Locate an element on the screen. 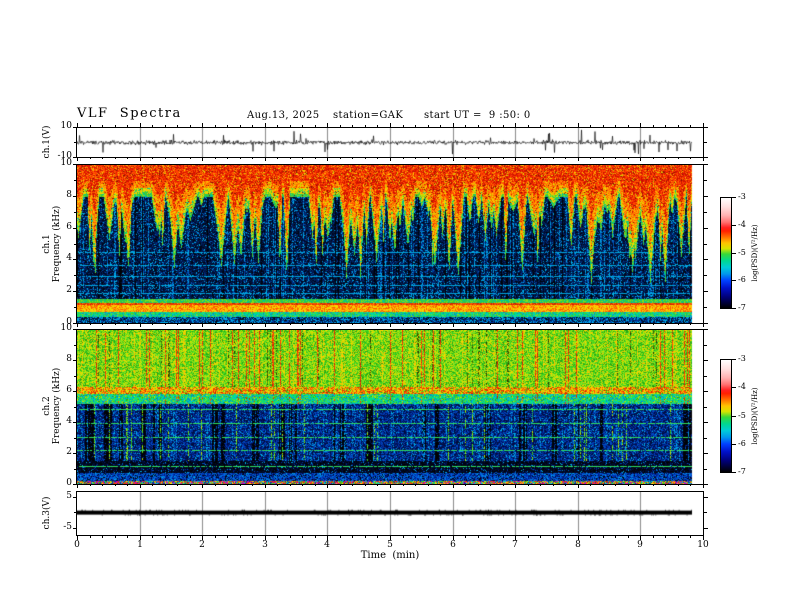  x-tick-label: 4 is located at coordinates (327, 545).